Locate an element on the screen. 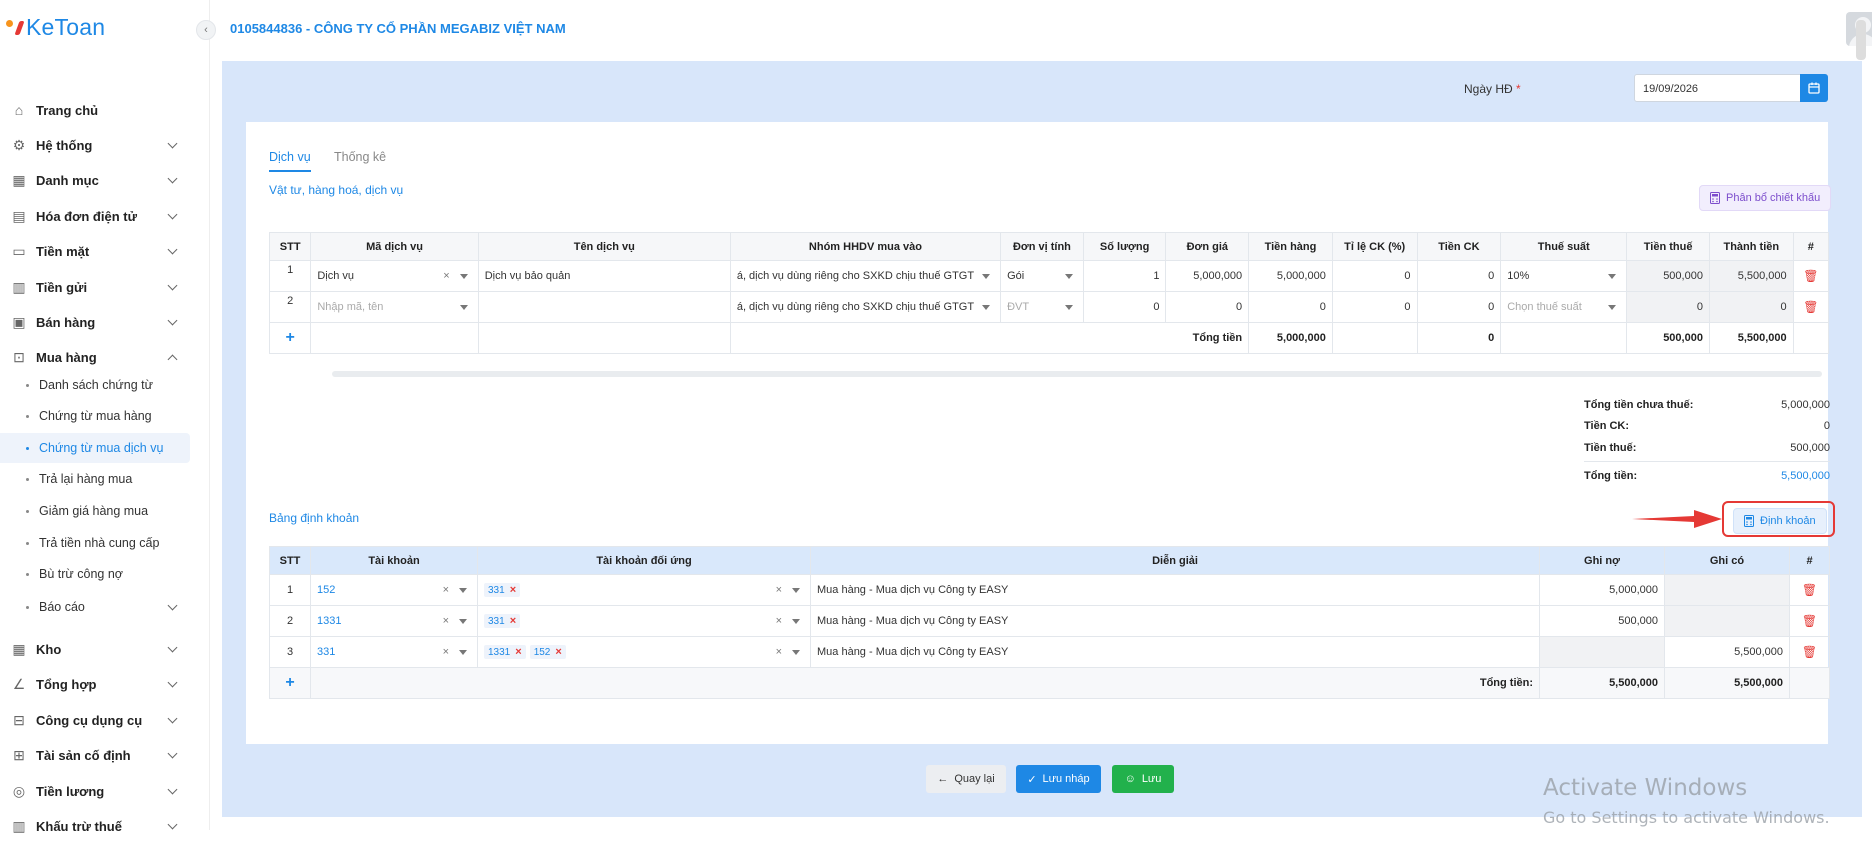 The height and width of the screenshot is (843, 1872). service-name-input is located at coordinates (604, 307).